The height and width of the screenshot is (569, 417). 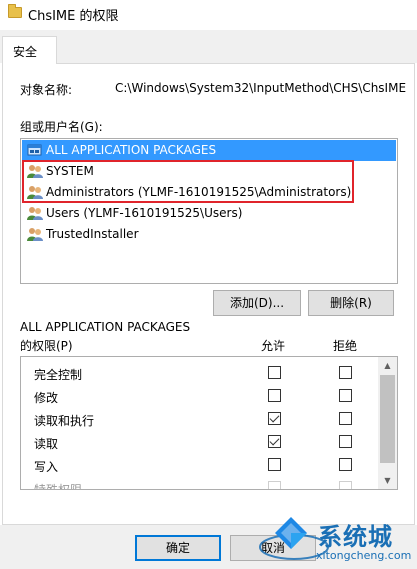 I want to click on window-title: ChsIME 的权限, so click(x=73, y=16).